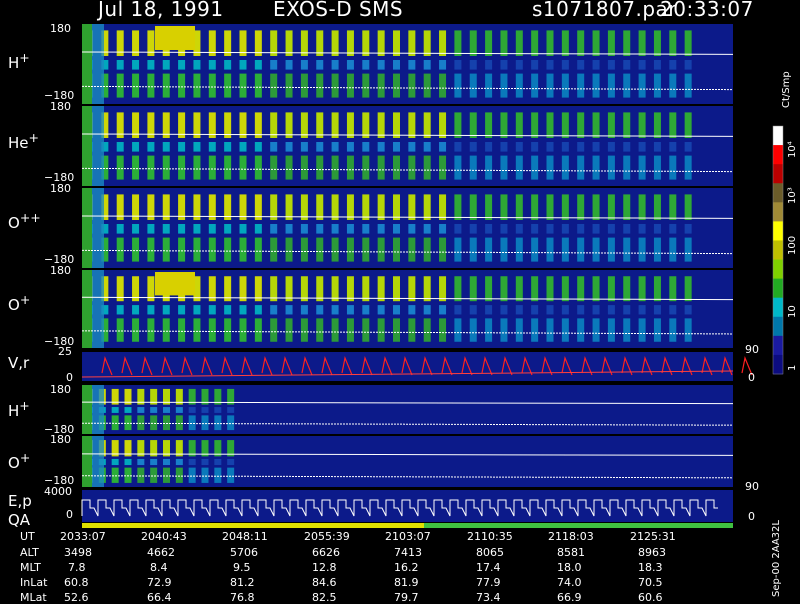 The height and width of the screenshot is (604, 800). What do you see at coordinates (751, 516) in the screenshot?
I see `right-tick-ep-min: 0` at bounding box center [751, 516].